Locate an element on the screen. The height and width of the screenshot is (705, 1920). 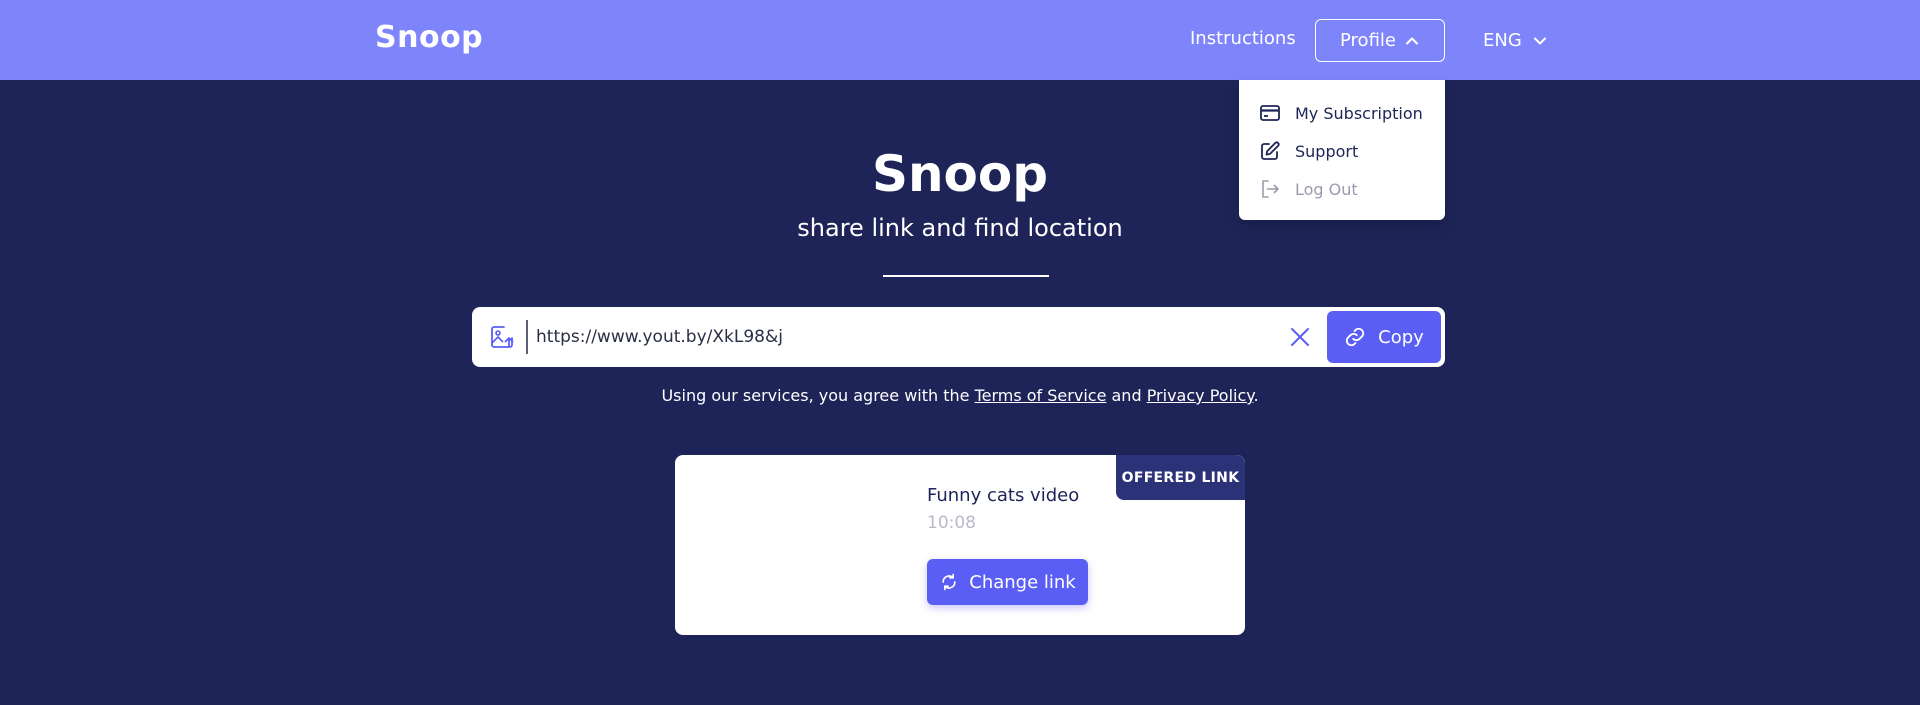
chevron-up-icon is located at coordinates (1411, 40).